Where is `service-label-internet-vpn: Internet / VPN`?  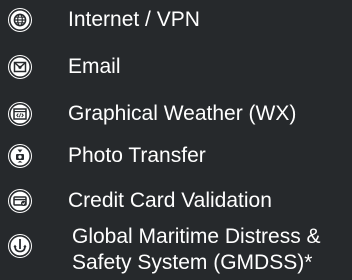 service-label-internet-vpn: Internet / VPN is located at coordinates (134, 19).